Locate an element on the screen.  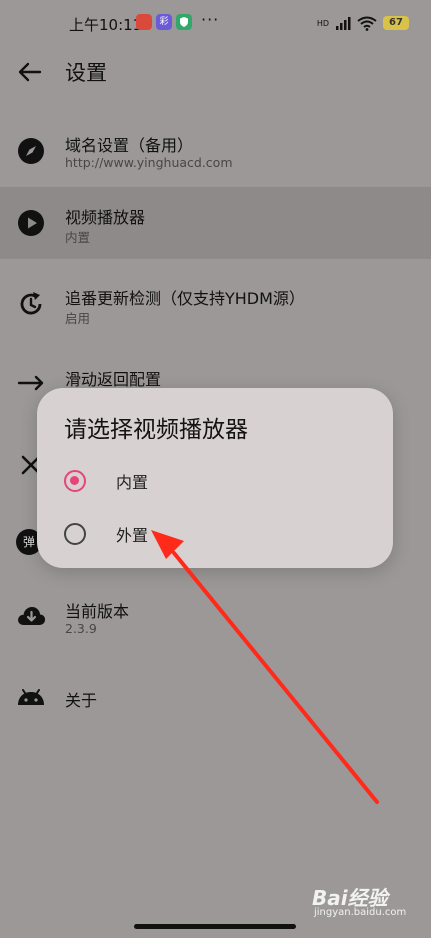
app-bar: 设置 is located at coordinates (215, 72).